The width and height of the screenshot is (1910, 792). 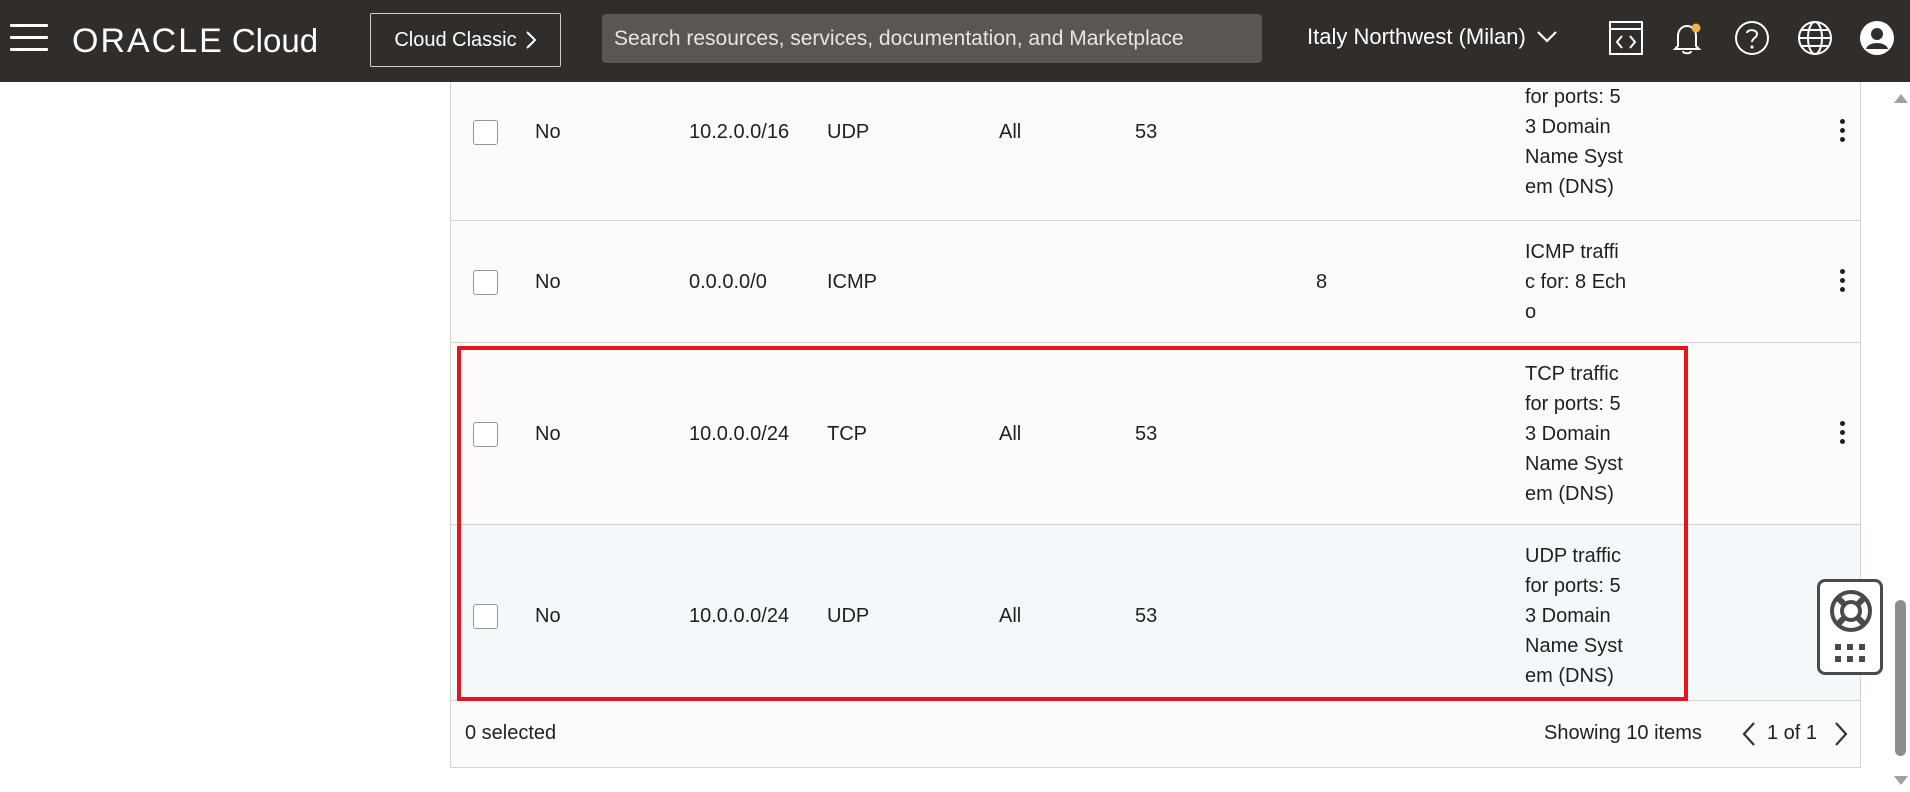 What do you see at coordinates (1901, 780) in the screenshot?
I see `scroll-down-arrow-icon` at bounding box center [1901, 780].